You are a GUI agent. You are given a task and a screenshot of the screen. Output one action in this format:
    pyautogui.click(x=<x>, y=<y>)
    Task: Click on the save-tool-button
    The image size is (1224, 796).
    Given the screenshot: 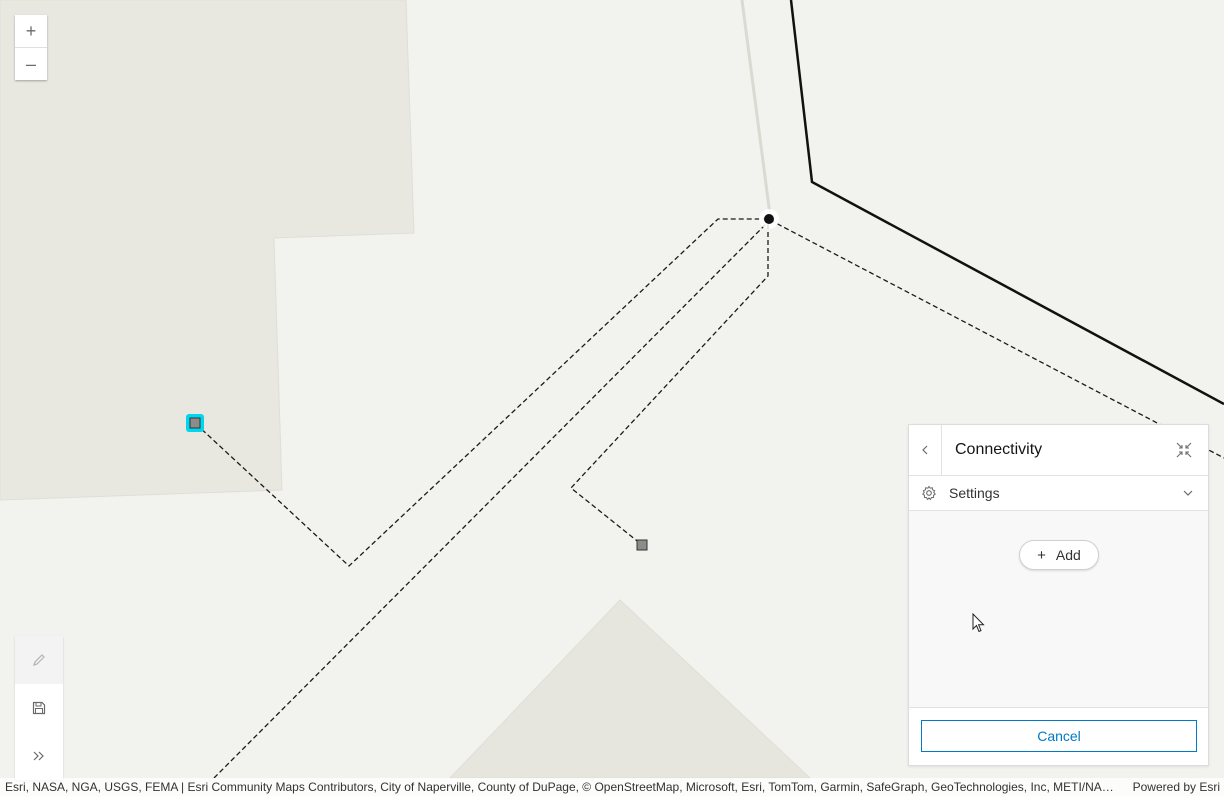 What is the action you would take?
    pyautogui.click(x=39, y=708)
    